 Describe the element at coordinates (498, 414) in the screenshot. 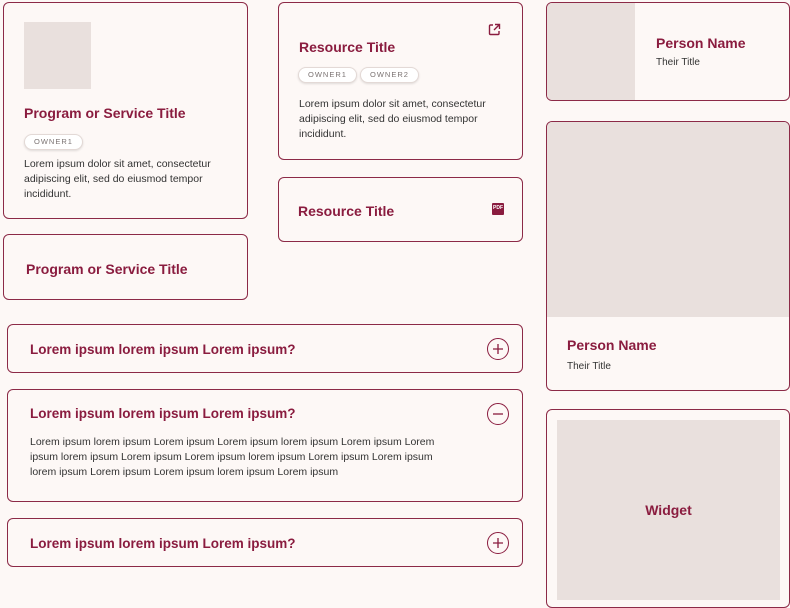

I see `minus-circle-icon` at that location.